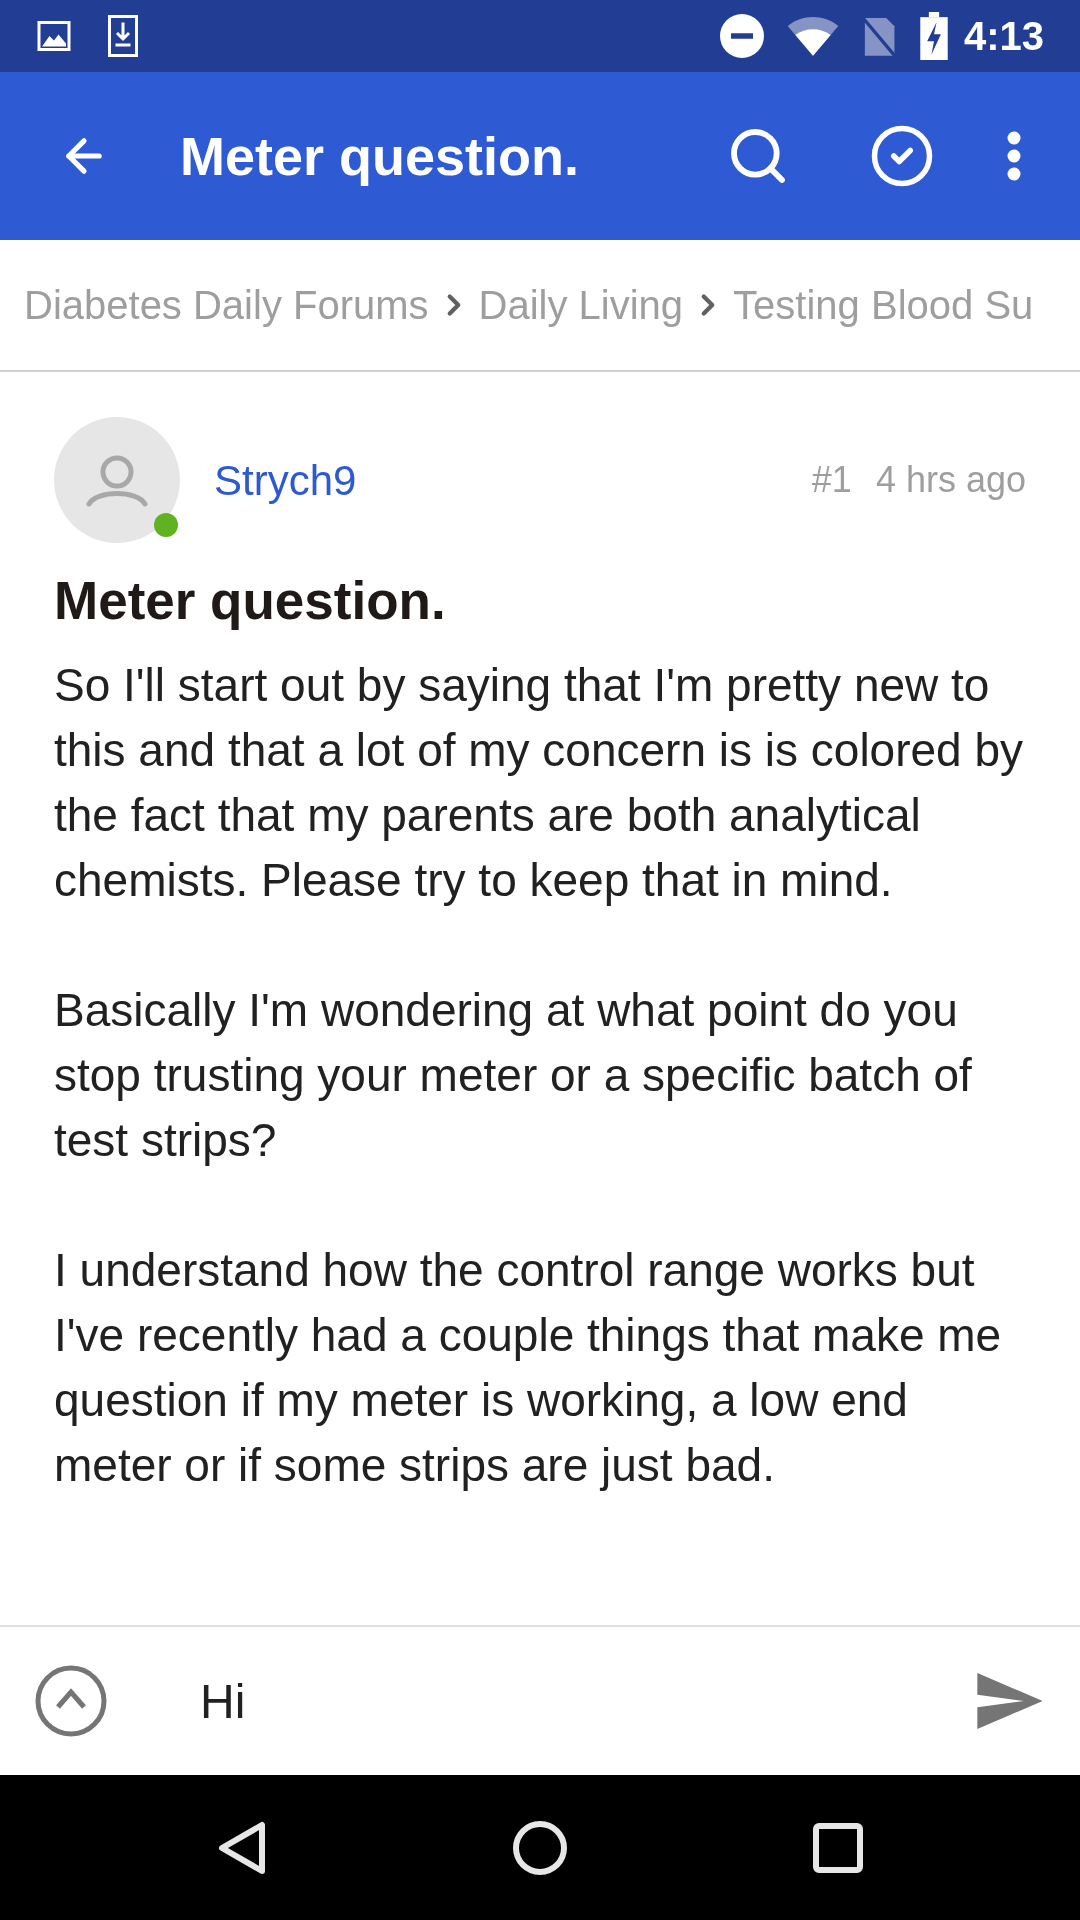 The image size is (1080, 1920). I want to click on image-notification-icon, so click(54, 36).